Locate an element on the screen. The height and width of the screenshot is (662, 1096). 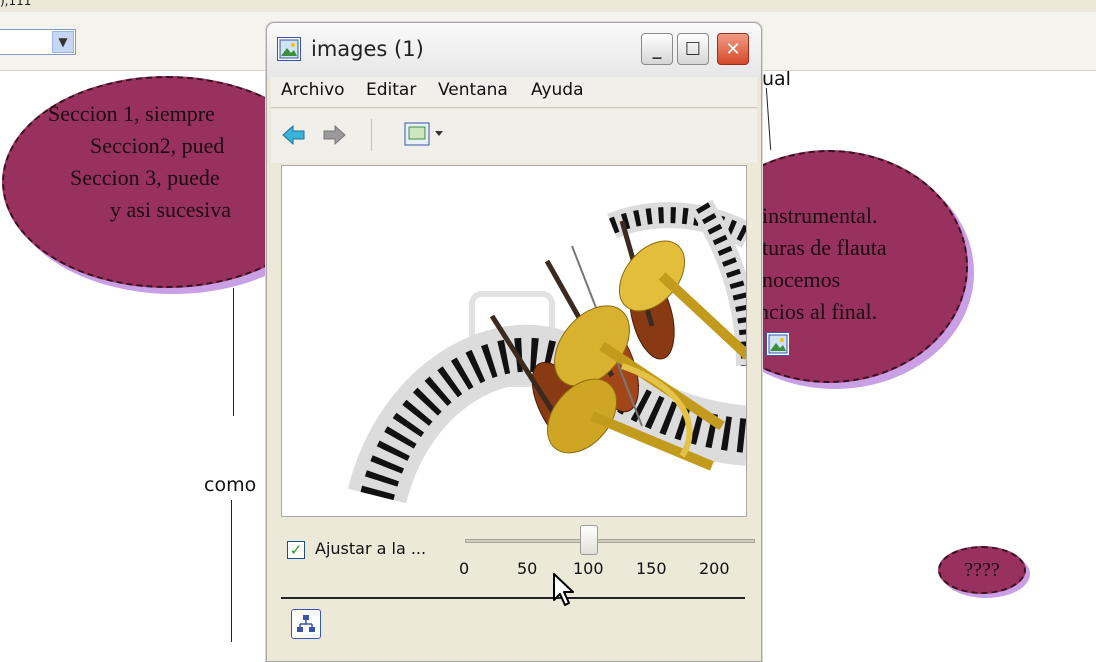
concept-bubble-question: ???? is located at coordinates (982, 570).